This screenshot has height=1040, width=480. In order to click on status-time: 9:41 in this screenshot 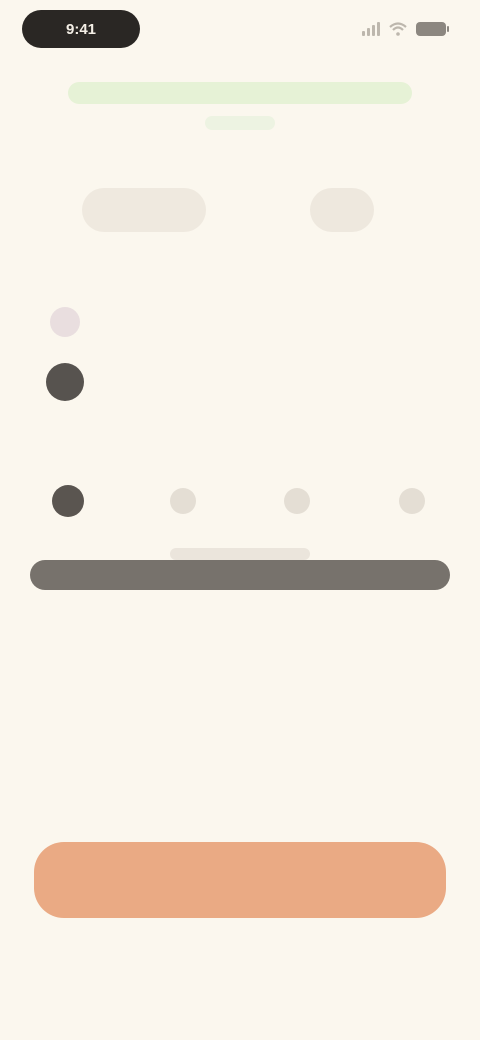, I will do `click(81, 29)`.